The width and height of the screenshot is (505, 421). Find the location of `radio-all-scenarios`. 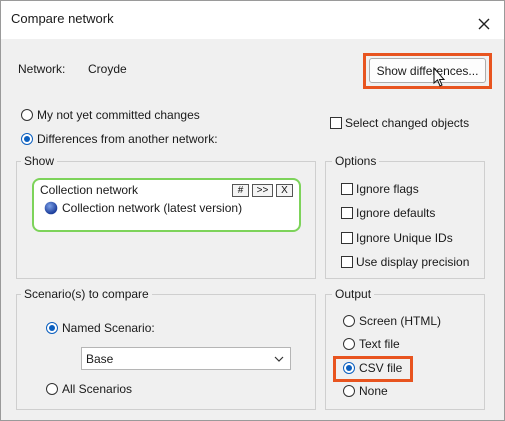

radio-all-scenarios is located at coordinates (52, 389).